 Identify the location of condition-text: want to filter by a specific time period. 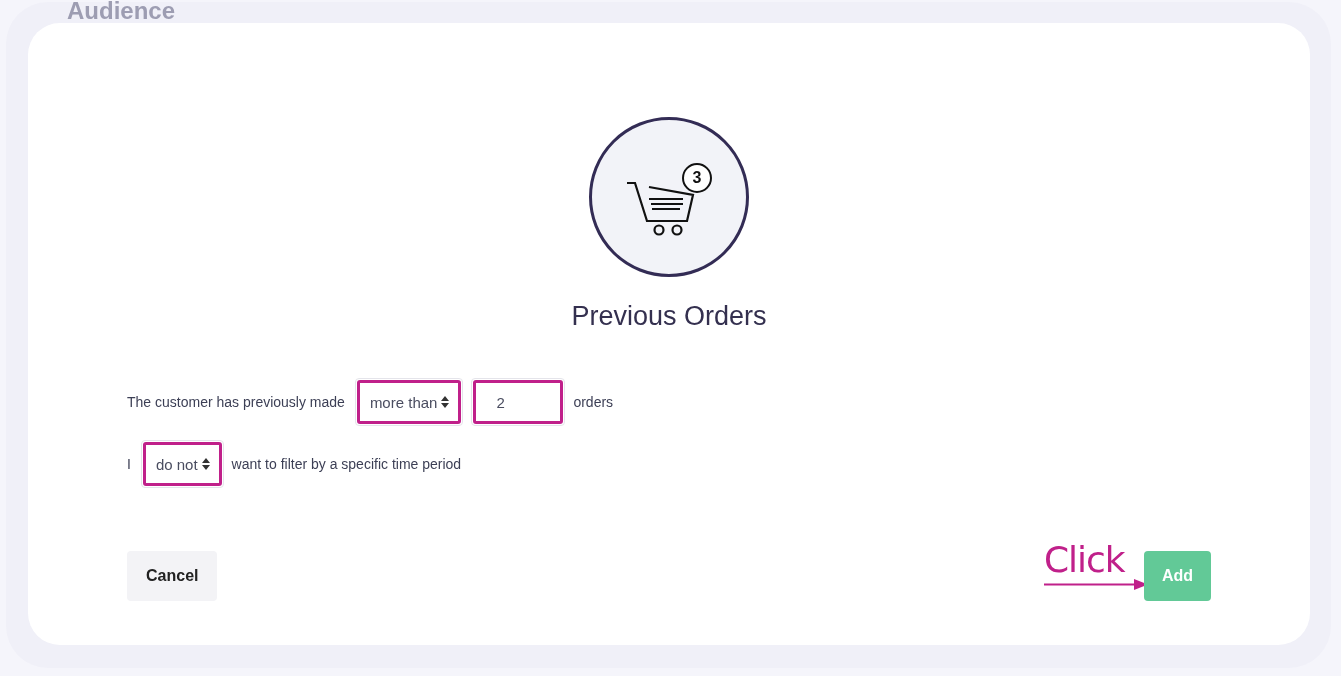
(346, 464).